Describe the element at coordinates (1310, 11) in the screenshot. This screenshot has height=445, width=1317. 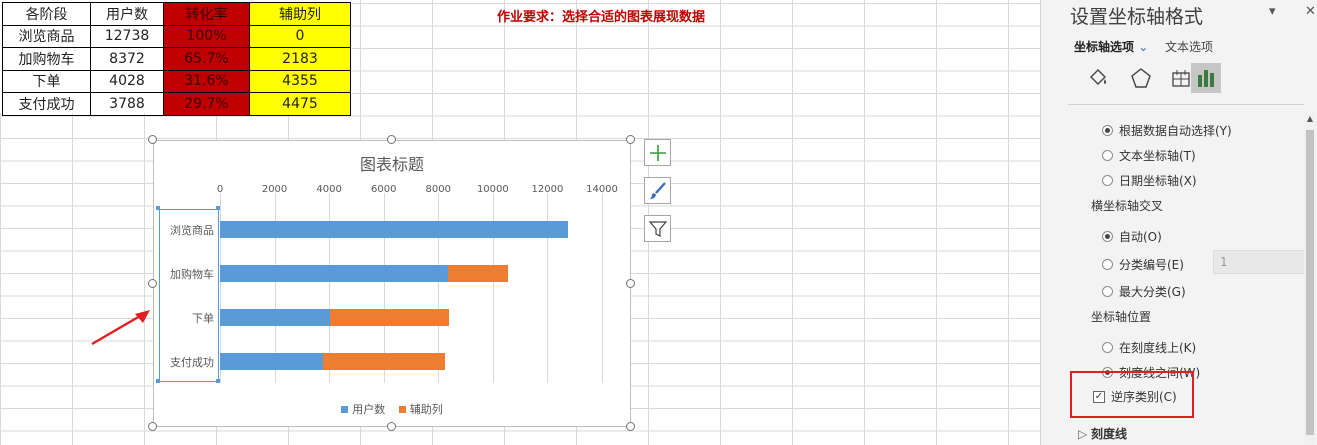
I see `close-icon: ✕` at that location.